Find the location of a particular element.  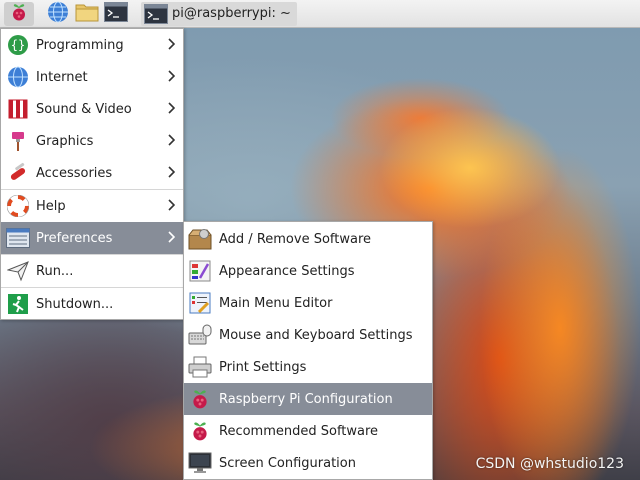

menu-item-recommended-software: Recommended Software is located at coordinates (308, 431).